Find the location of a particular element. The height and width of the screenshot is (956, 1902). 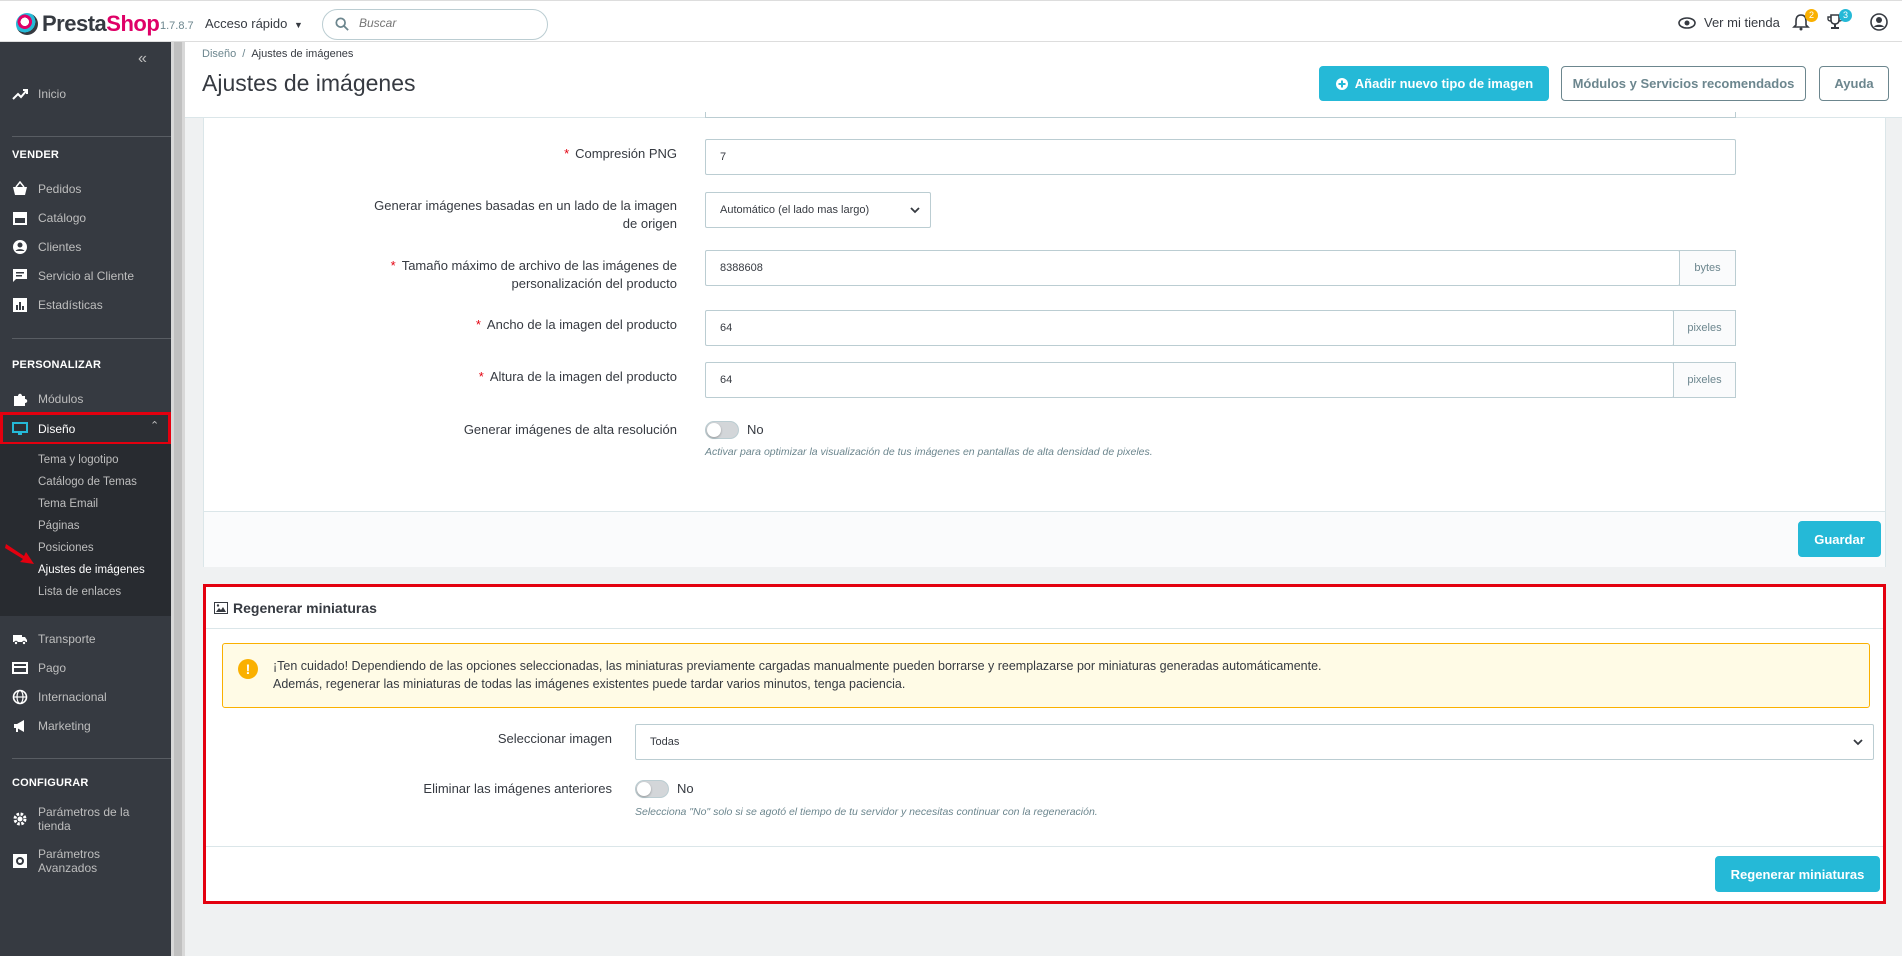

sidebar-item-estadisticas: Estadísticas is located at coordinates (85, 305).